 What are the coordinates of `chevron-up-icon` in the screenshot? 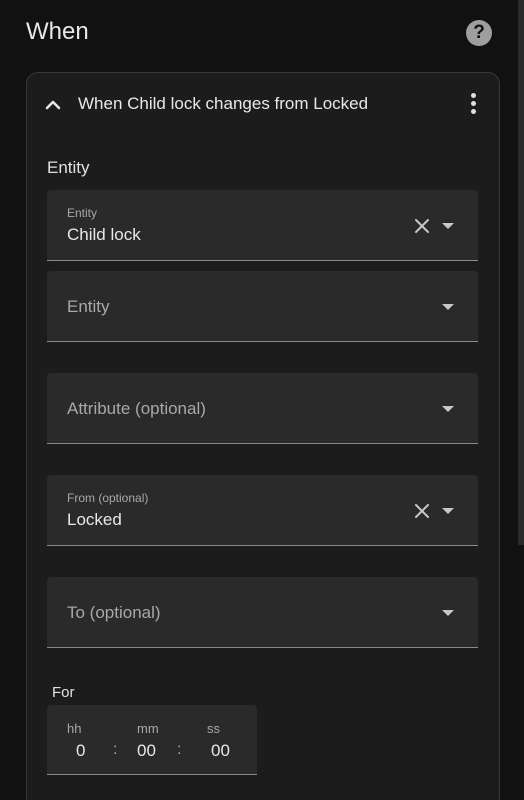 It's located at (53, 105).